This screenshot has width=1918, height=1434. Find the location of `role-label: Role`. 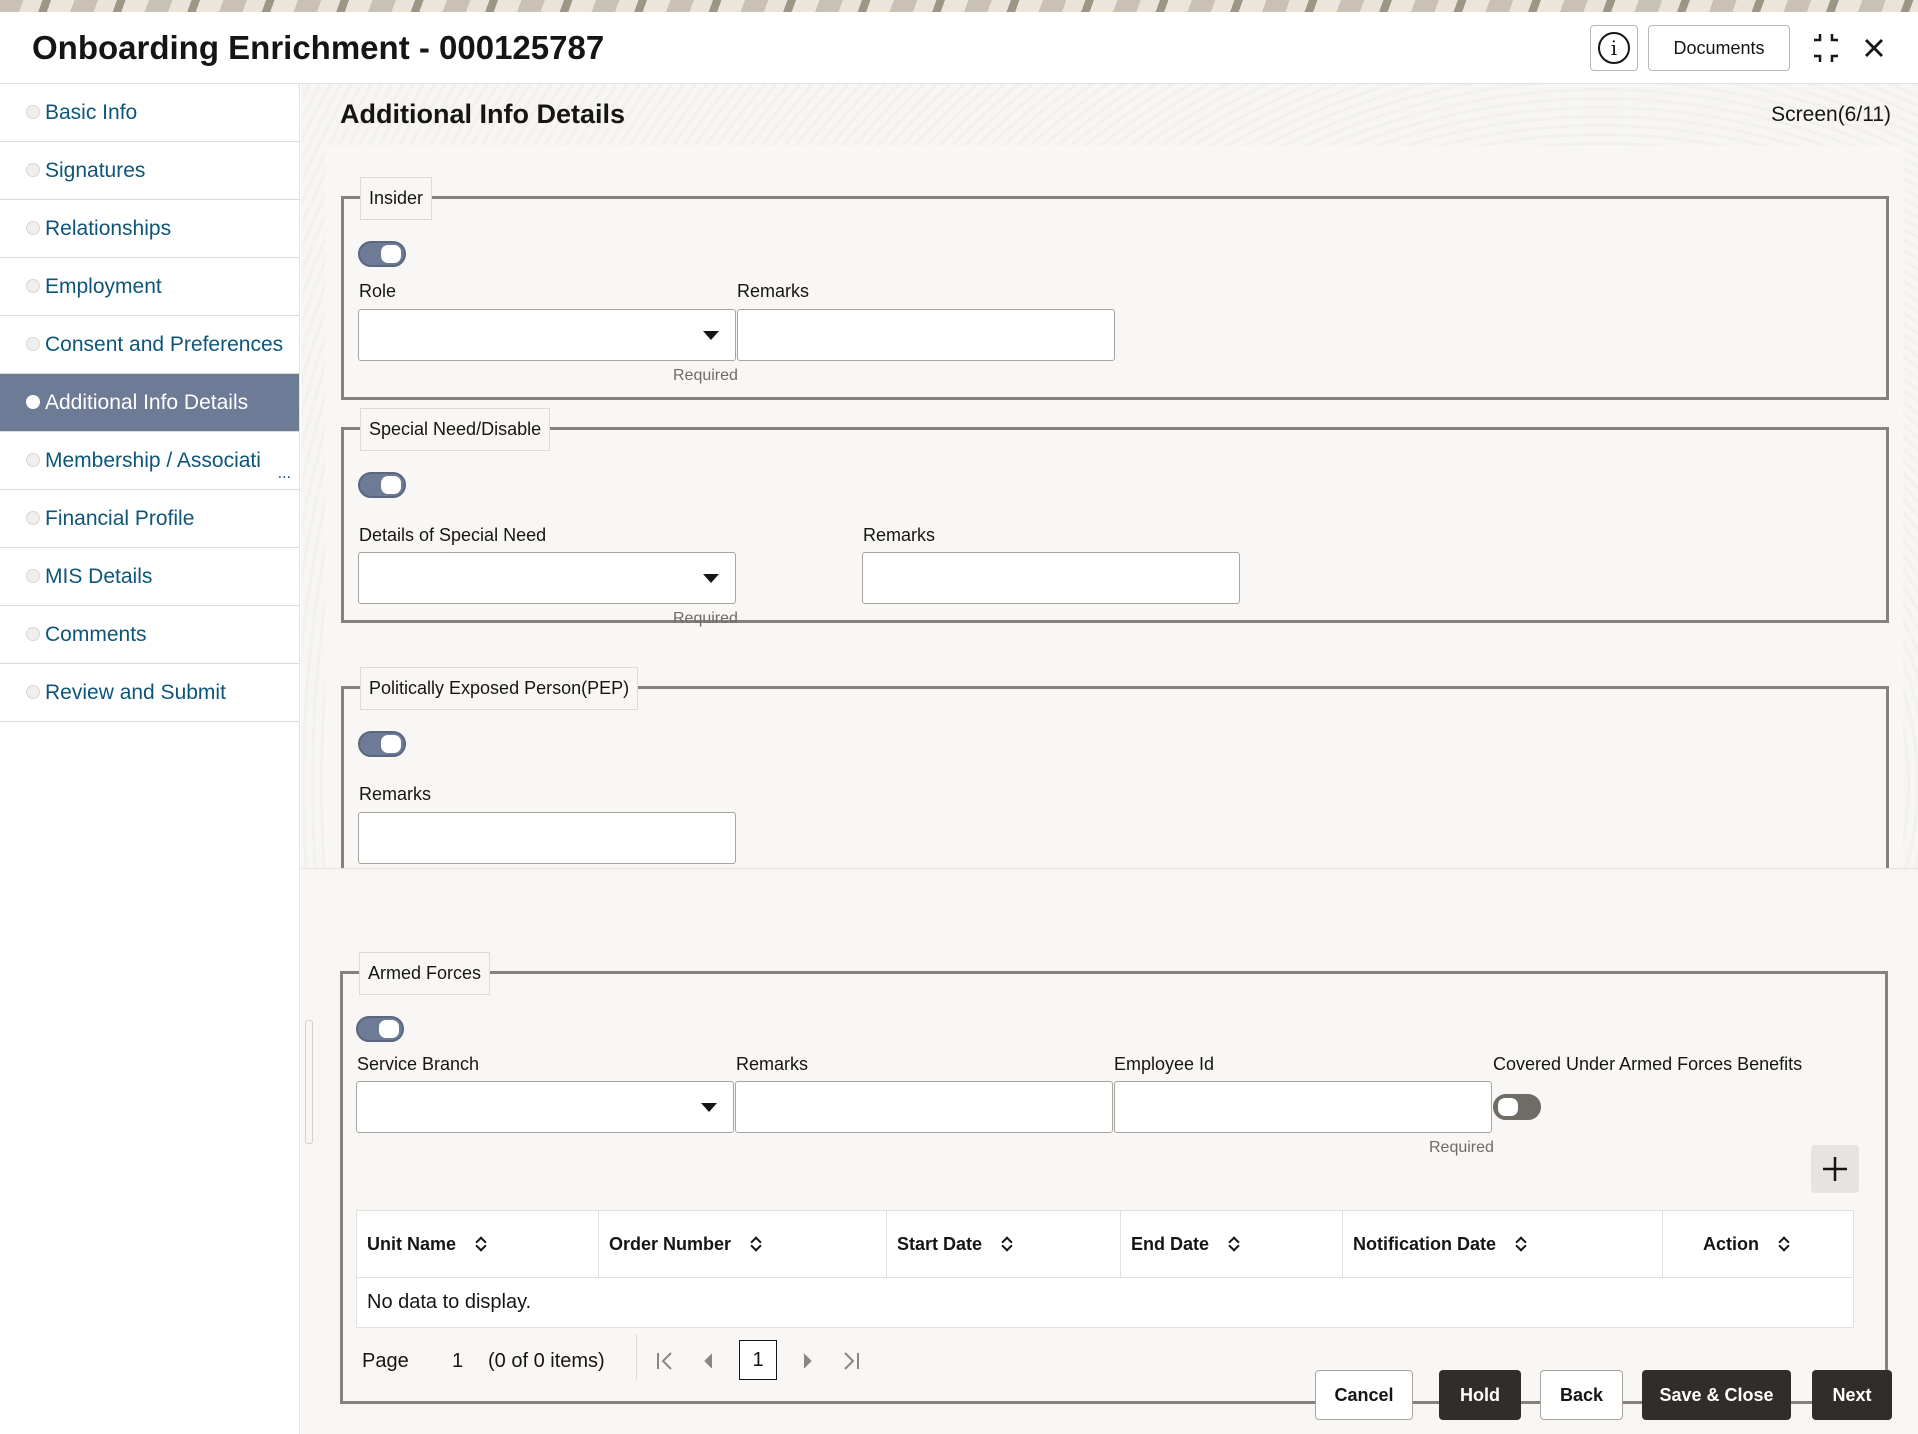

role-label: Role is located at coordinates (378, 291).